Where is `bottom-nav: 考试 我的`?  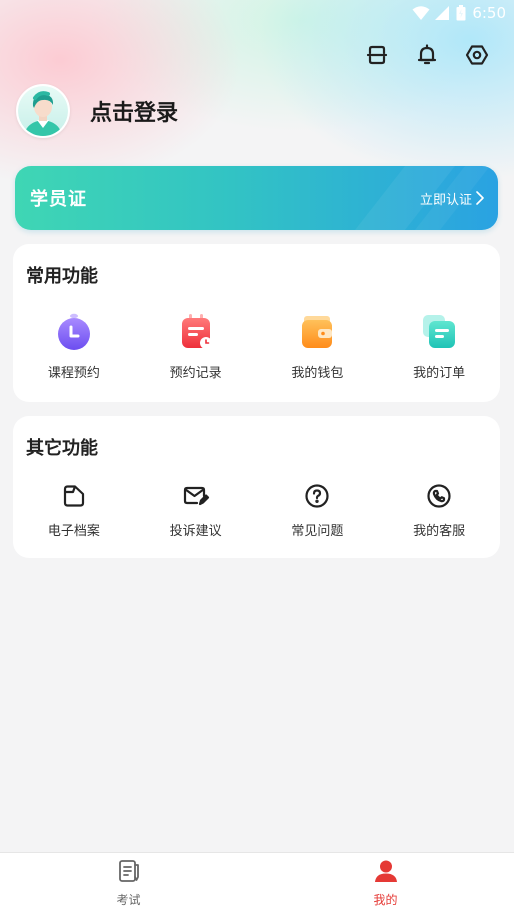 bottom-nav: 考试 我的 is located at coordinates (257, 882).